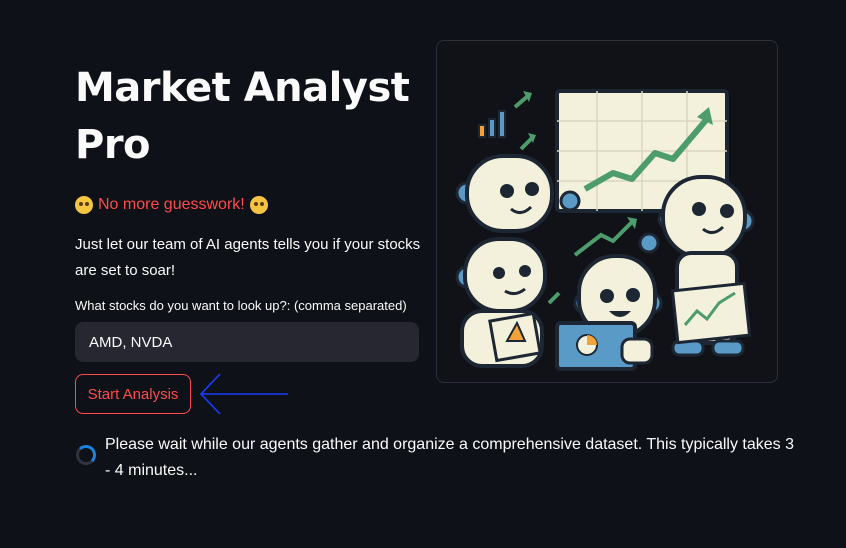  I want to click on page-title: Market Analyst Pro, so click(250, 117).